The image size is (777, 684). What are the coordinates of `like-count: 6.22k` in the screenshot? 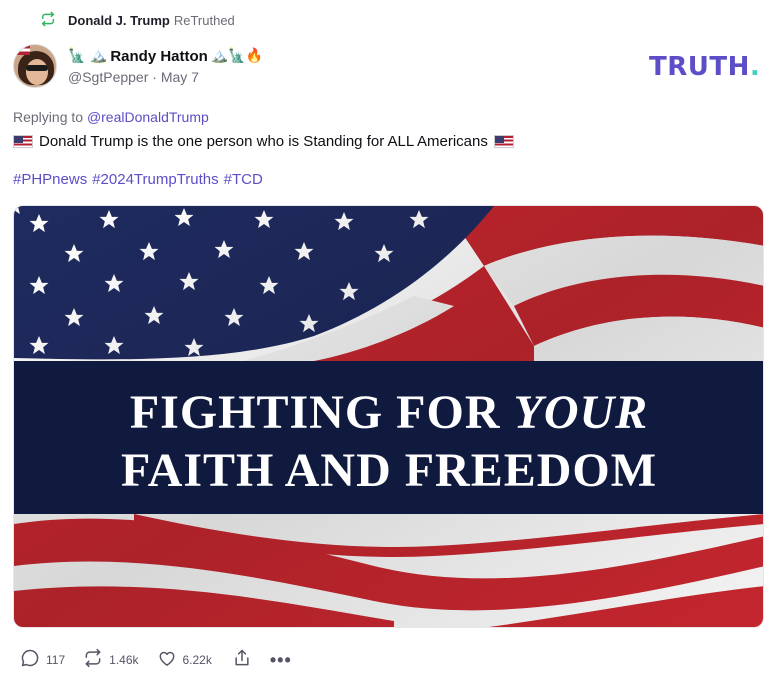 It's located at (197, 659).